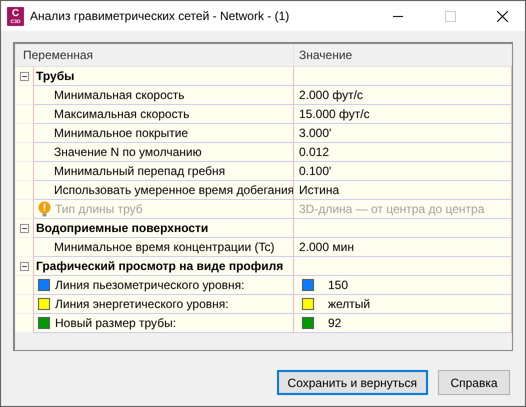  I want to click on property-name: Минимальная скорость, so click(119, 95).